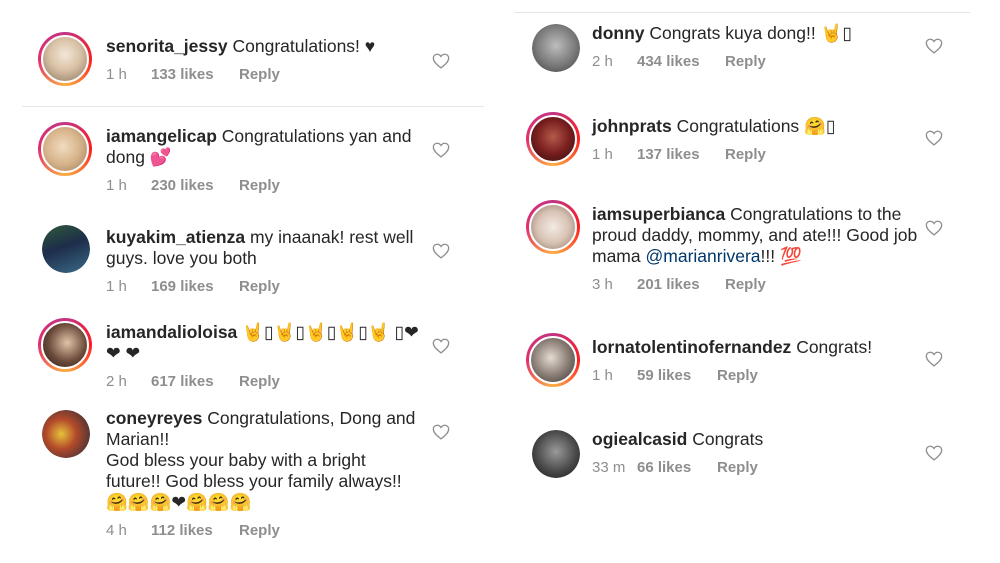 Image resolution: width=1000 pixels, height=563 pixels. What do you see at coordinates (751, 33) in the screenshot?
I see `comment-text: Congrats kuya dong!! 🤘▯` at bounding box center [751, 33].